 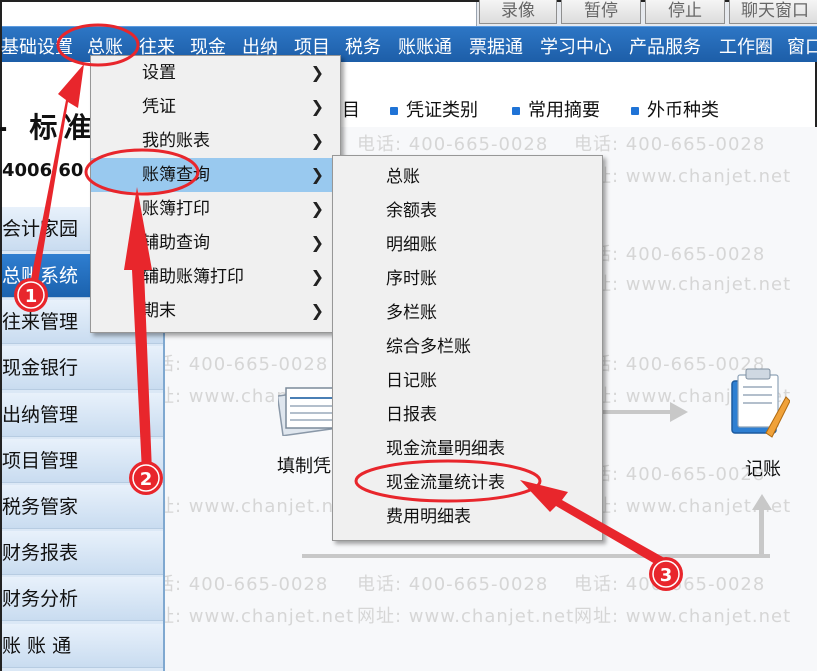 What do you see at coordinates (159, 73) in the screenshot?
I see `menu-item-label: 设置` at bounding box center [159, 73].